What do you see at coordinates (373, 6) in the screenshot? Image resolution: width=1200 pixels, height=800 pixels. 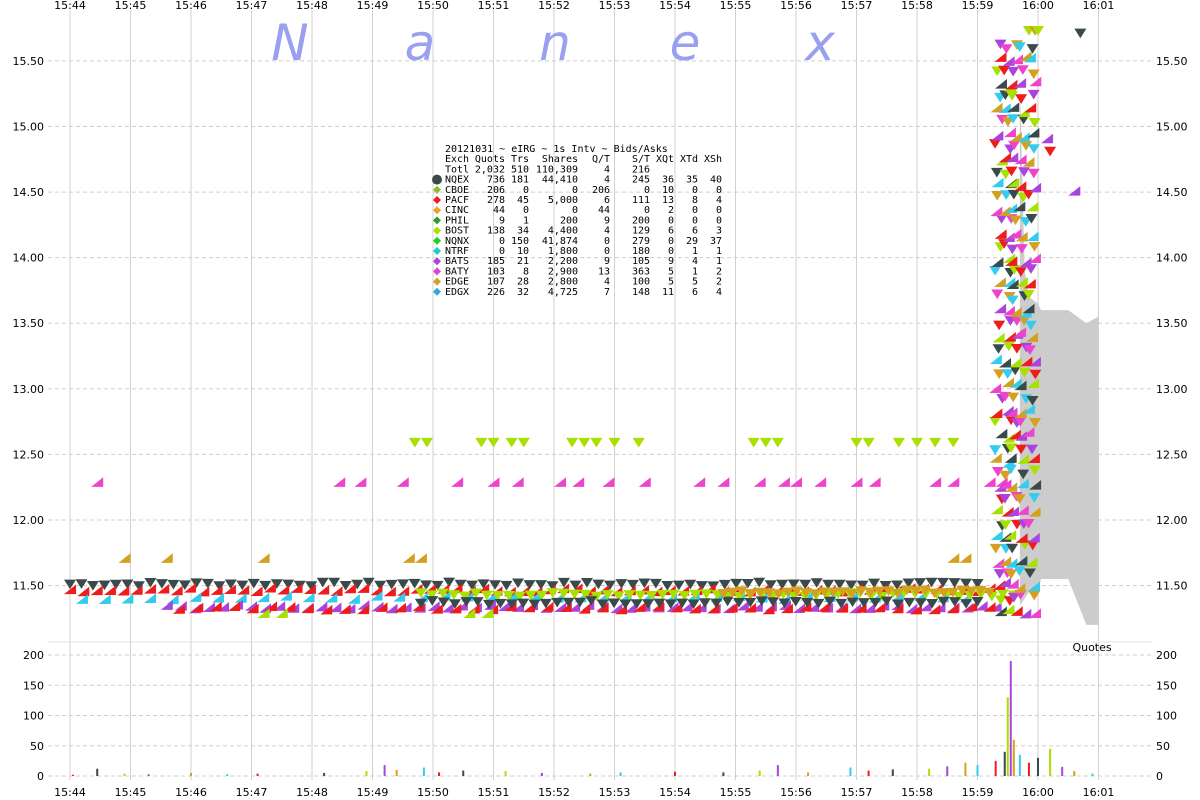 I see `time-tick-top: 15:49` at bounding box center [373, 6].